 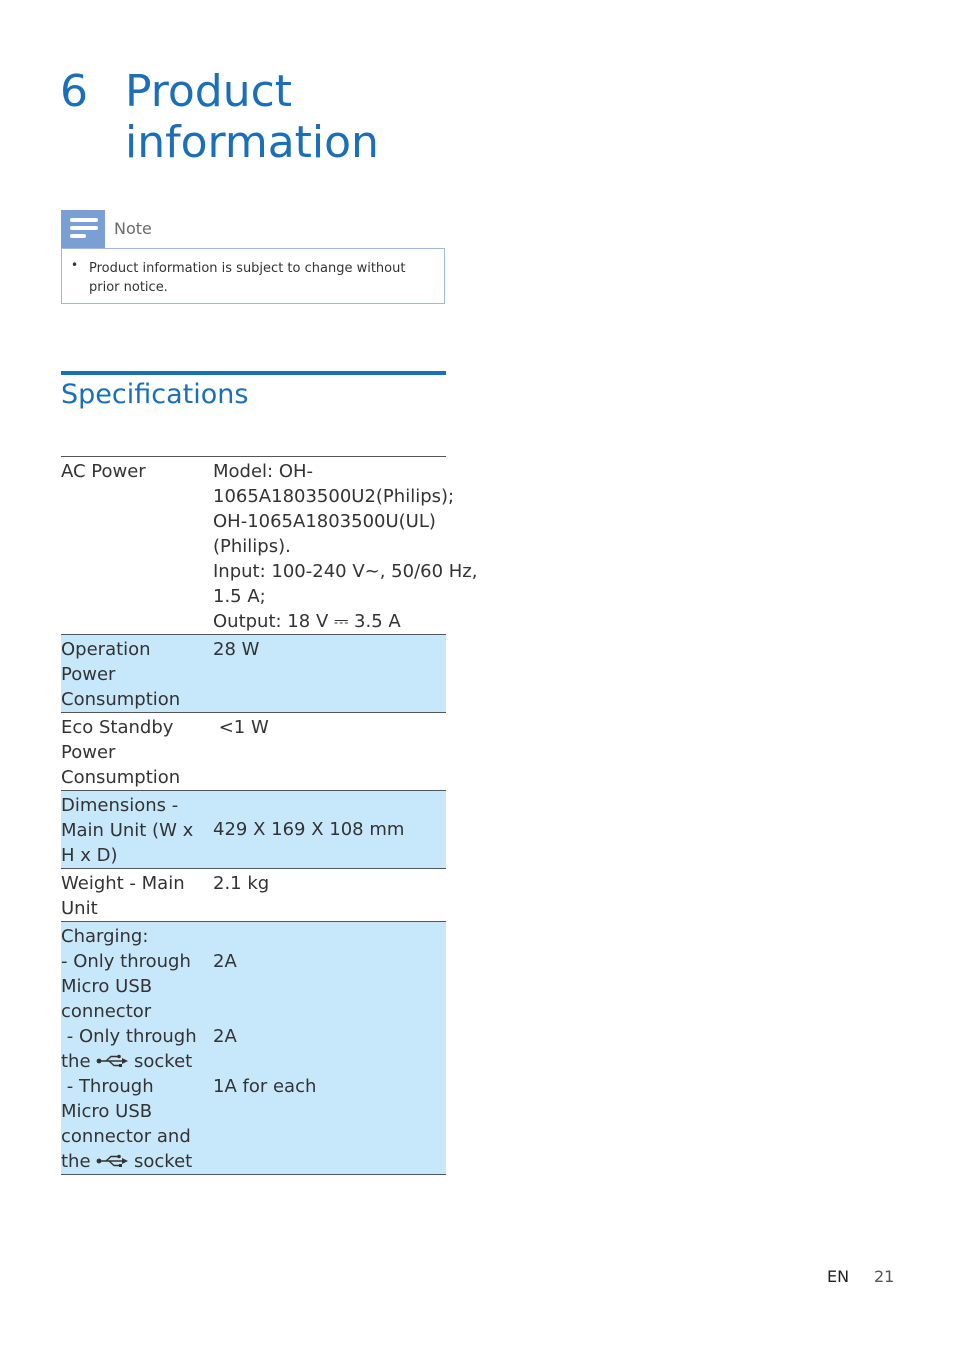 What do you see at coordinates (83, 229) in the screenshot?
I see `note-icon` at bounding box center [83, 229].